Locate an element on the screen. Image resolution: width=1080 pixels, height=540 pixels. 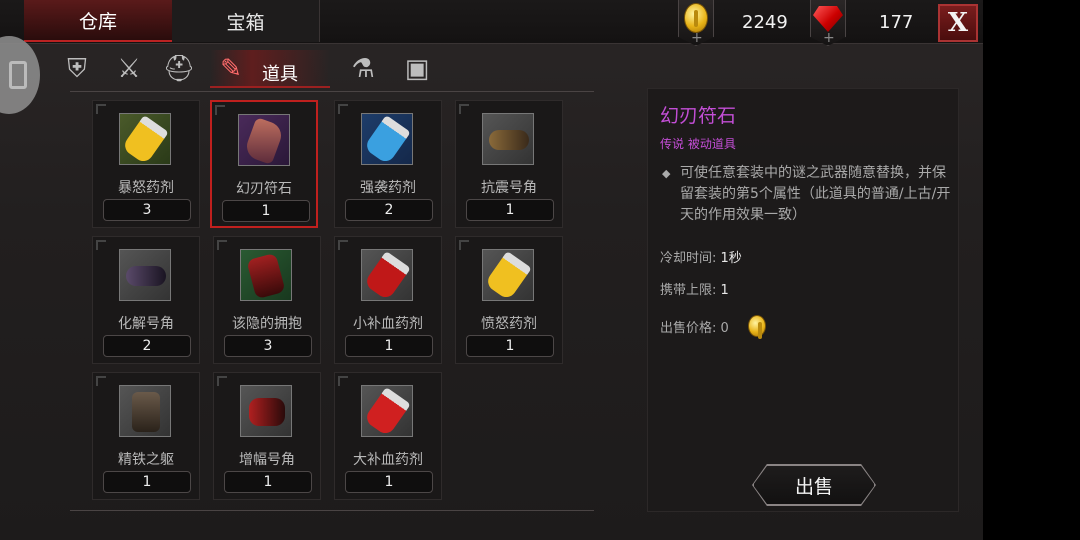
carry-limit-label: 携带上限: is located at coordinates (688, 290).